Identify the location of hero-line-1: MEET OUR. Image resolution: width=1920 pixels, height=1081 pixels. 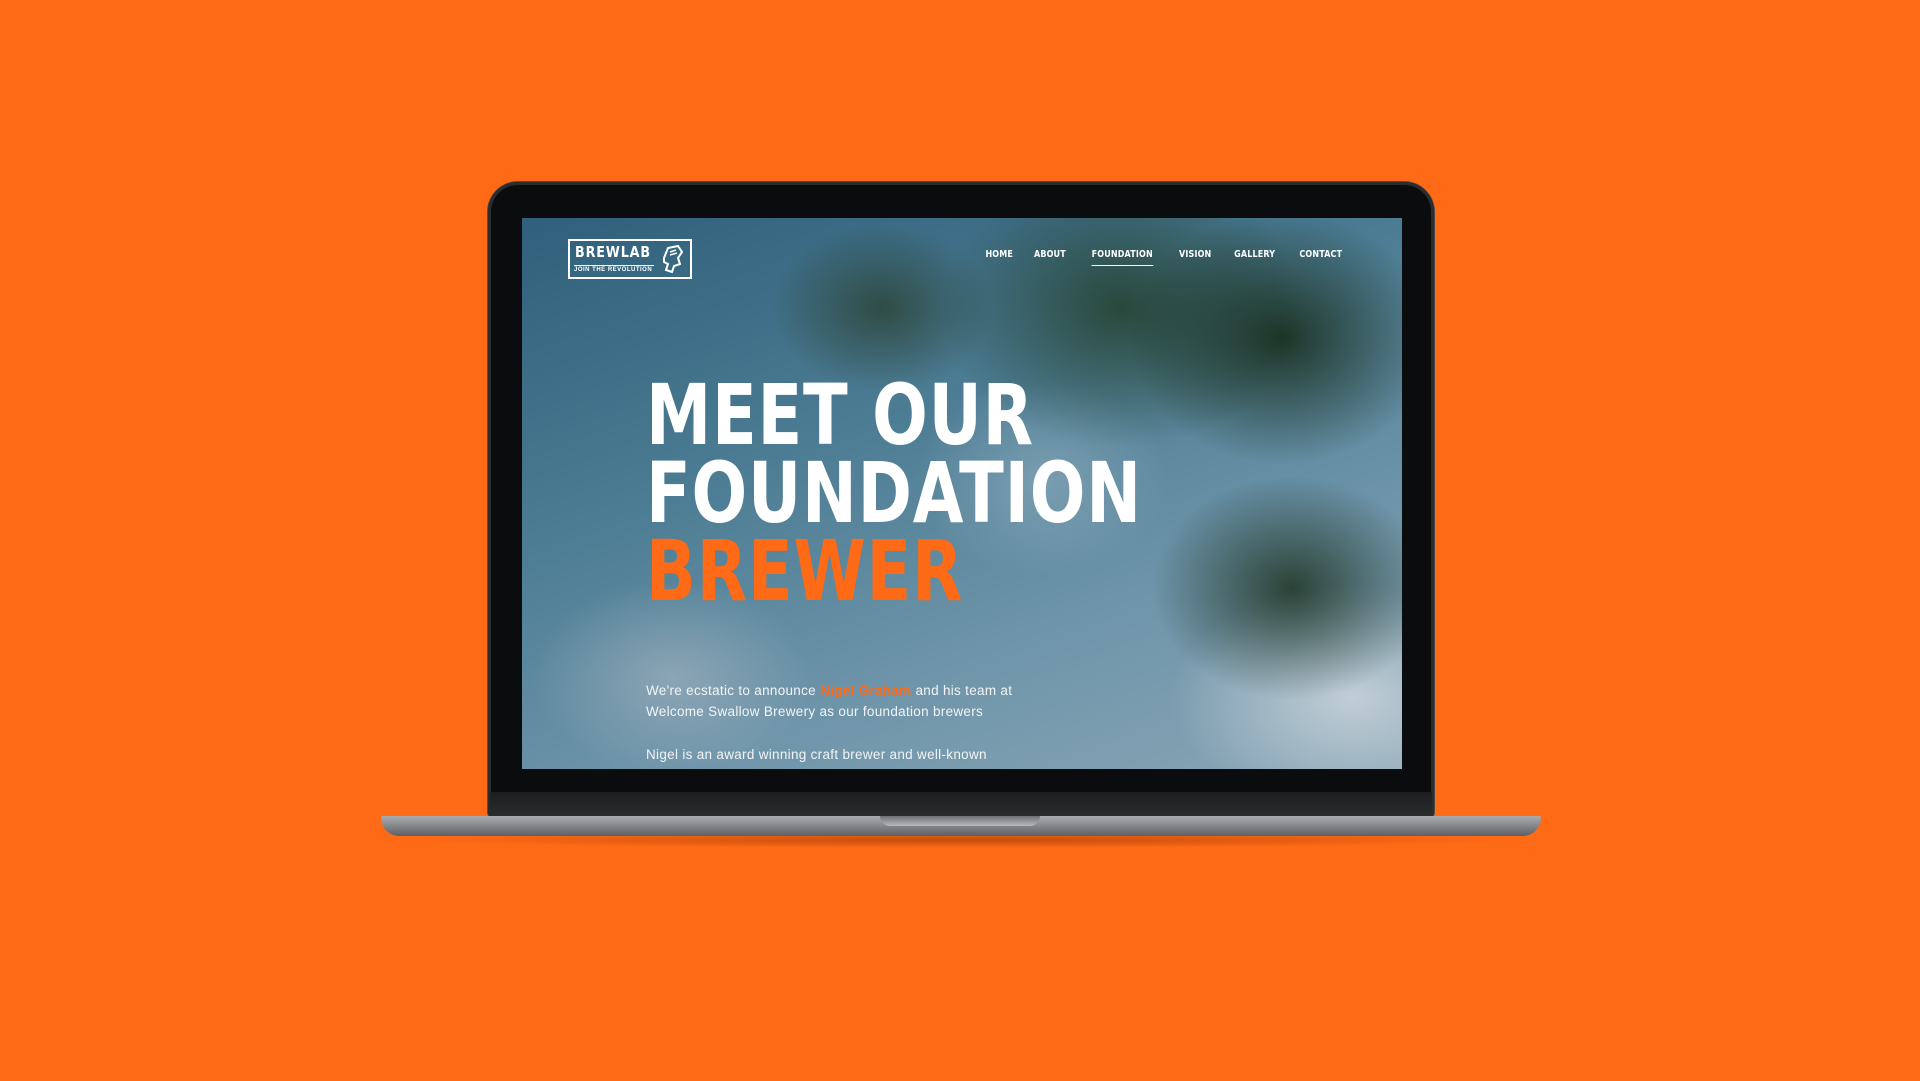
(840, 415).